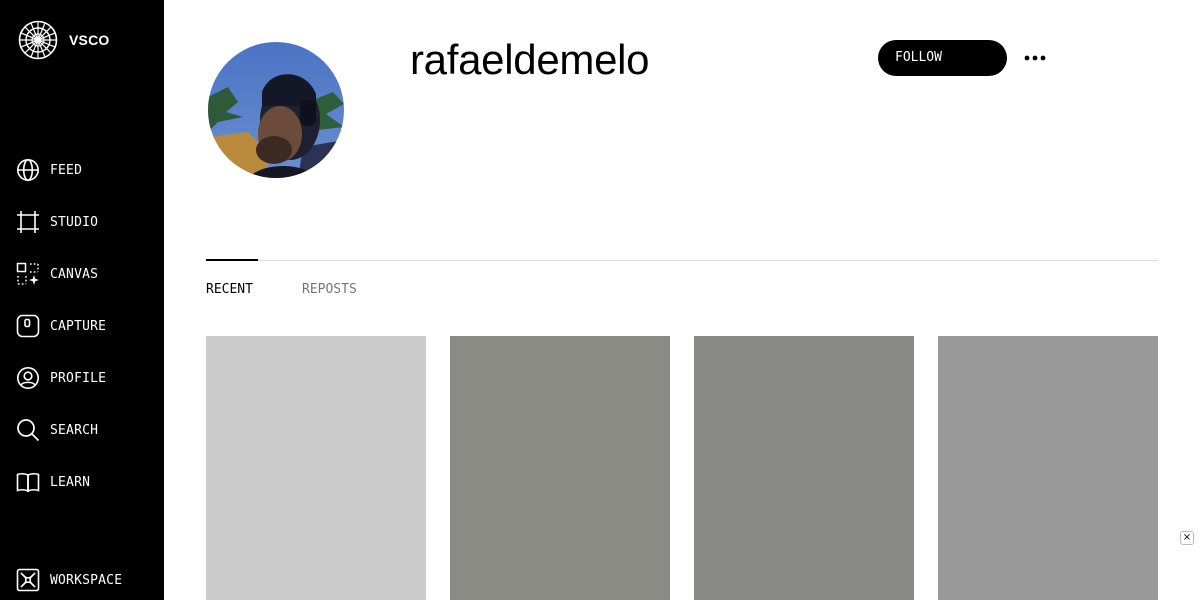  I want to click on tab-recent: RECENT, so click(229, 289).